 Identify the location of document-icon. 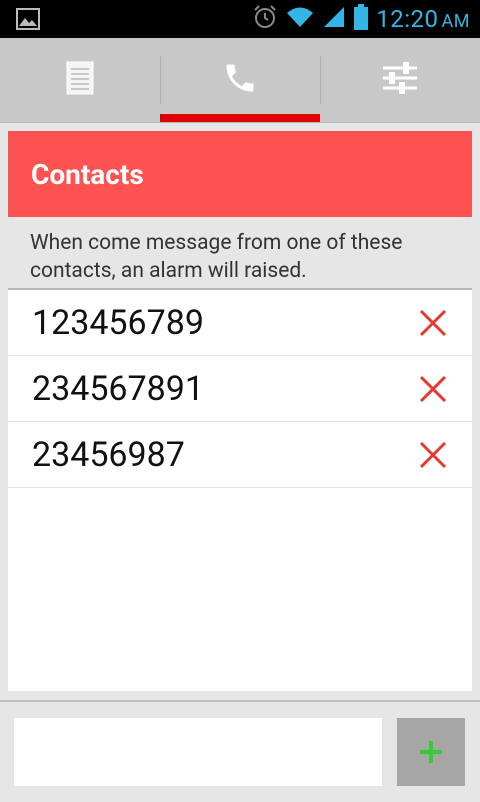
(80, 80).